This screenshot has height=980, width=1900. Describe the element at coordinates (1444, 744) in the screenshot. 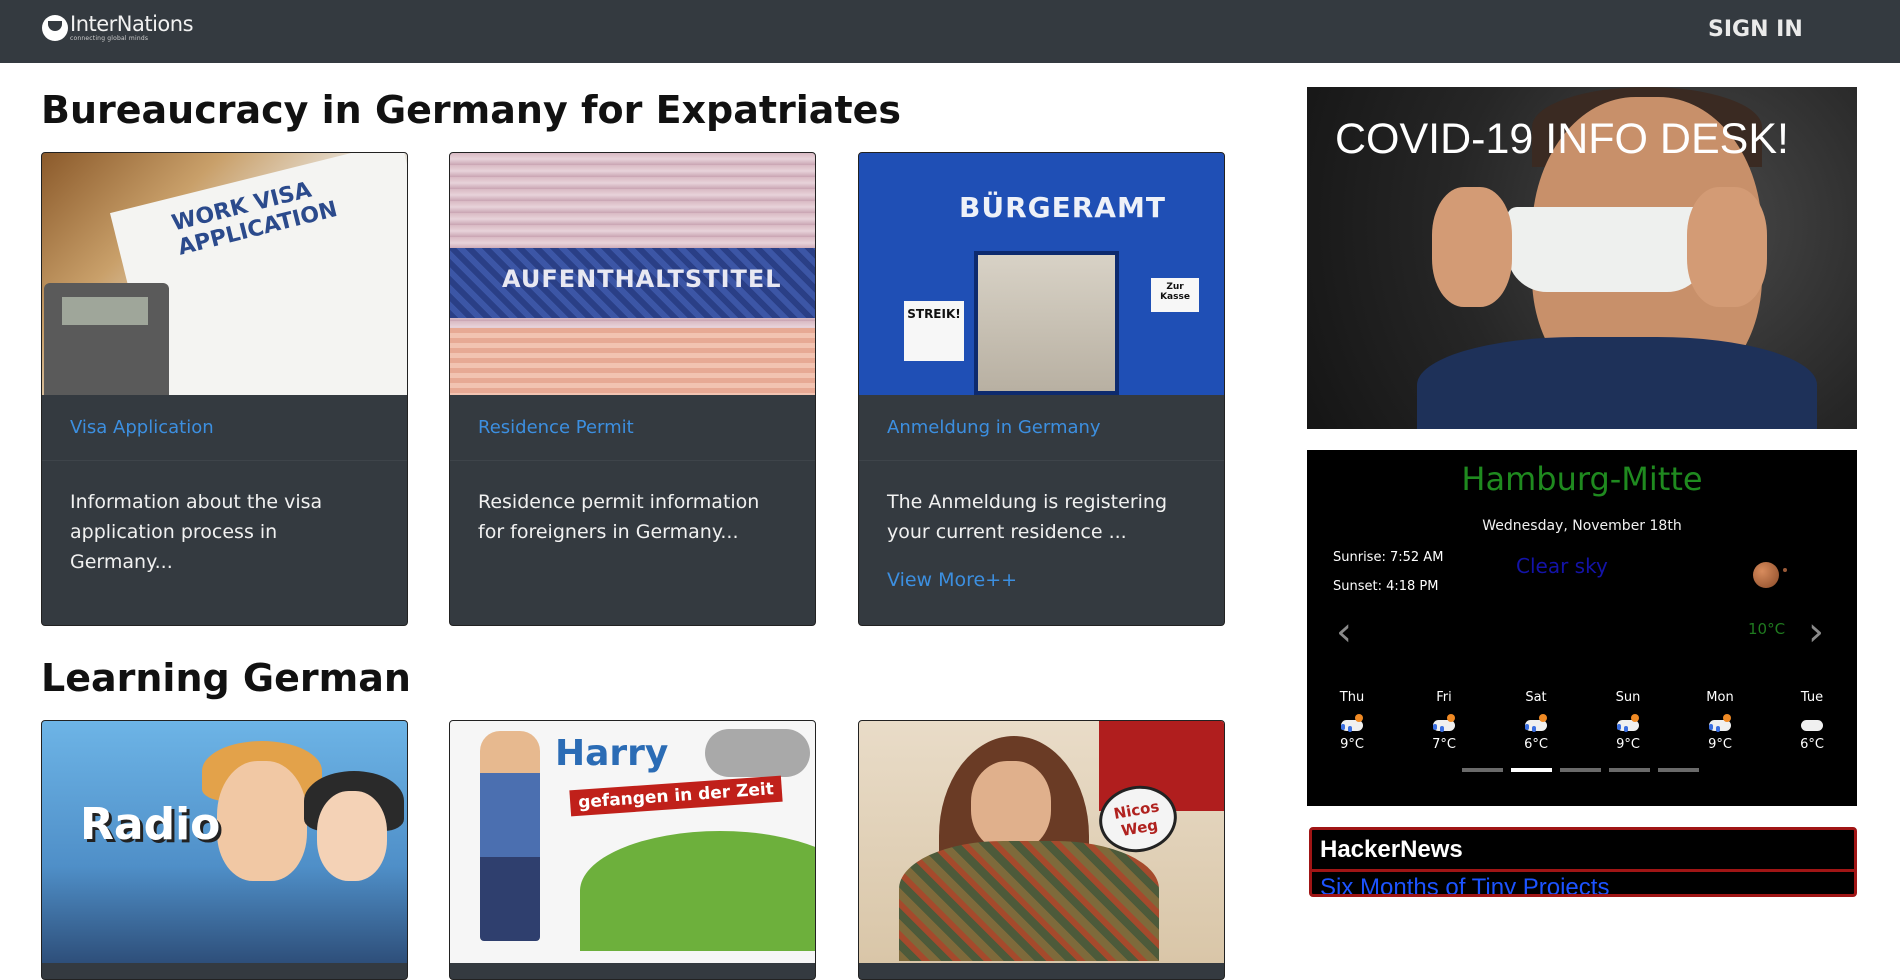

I see `forecast-temp: 7°C` at that location.